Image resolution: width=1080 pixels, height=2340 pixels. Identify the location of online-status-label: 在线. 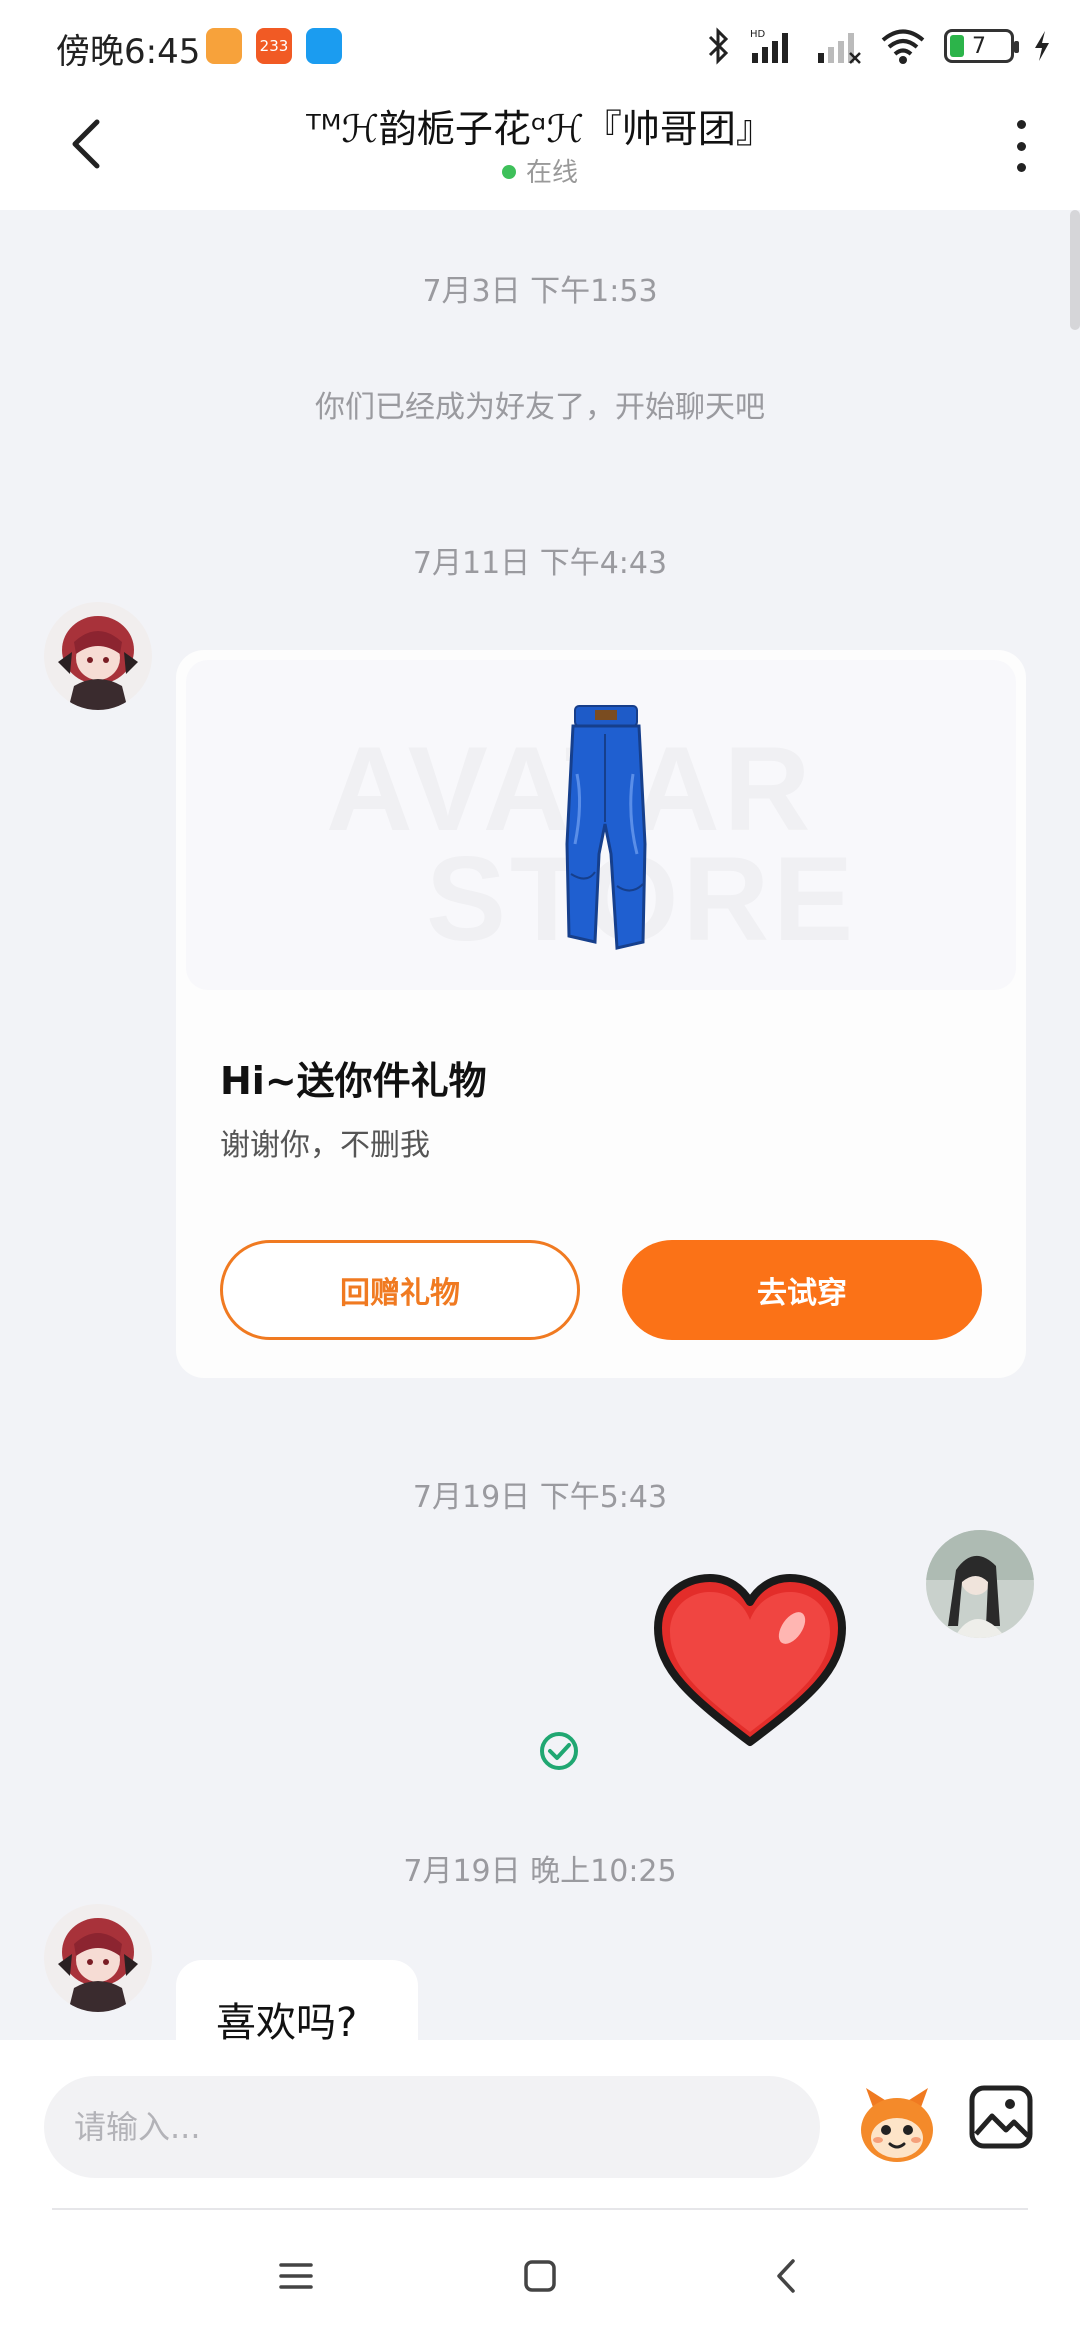
(551, 173).